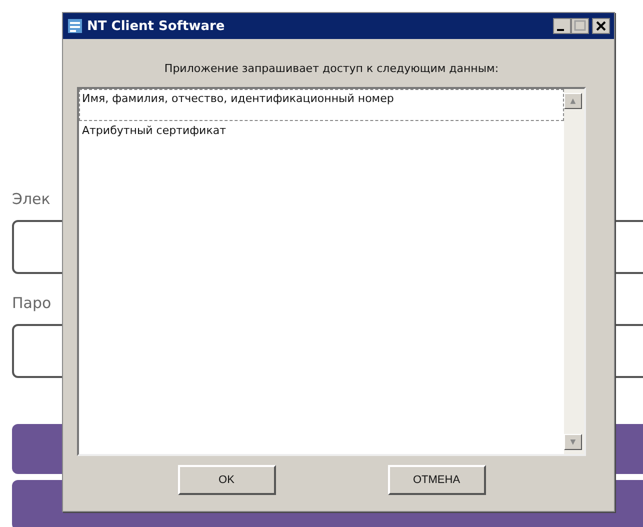 This screenshot has width=643, height=527. Describe the element at coordinates (227, 480) in the screenshot. I see `dialog-button: OK` at that location.